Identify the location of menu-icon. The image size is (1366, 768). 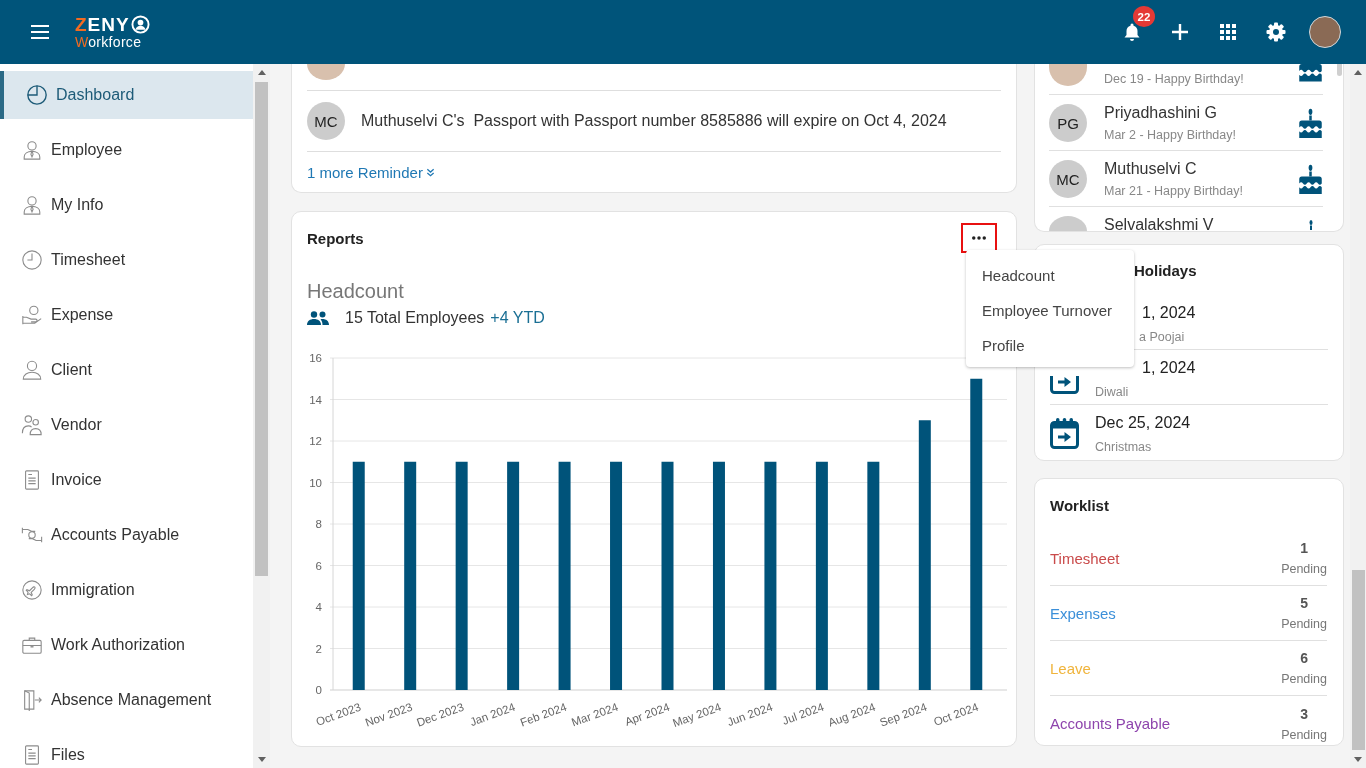
(40, 32).